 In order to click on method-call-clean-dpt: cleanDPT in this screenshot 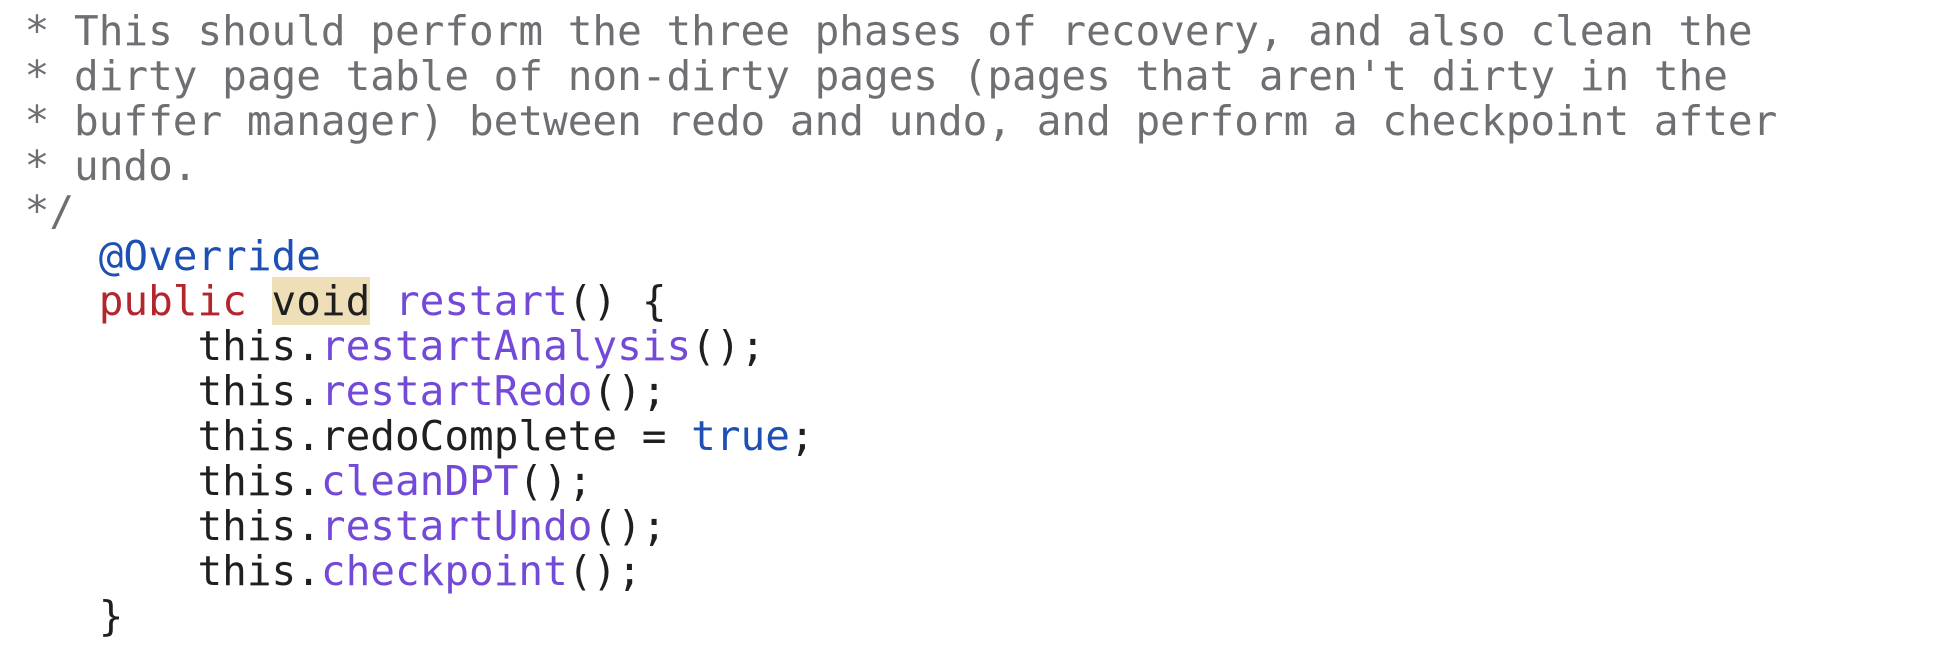, I will do `click(419, 481)`.